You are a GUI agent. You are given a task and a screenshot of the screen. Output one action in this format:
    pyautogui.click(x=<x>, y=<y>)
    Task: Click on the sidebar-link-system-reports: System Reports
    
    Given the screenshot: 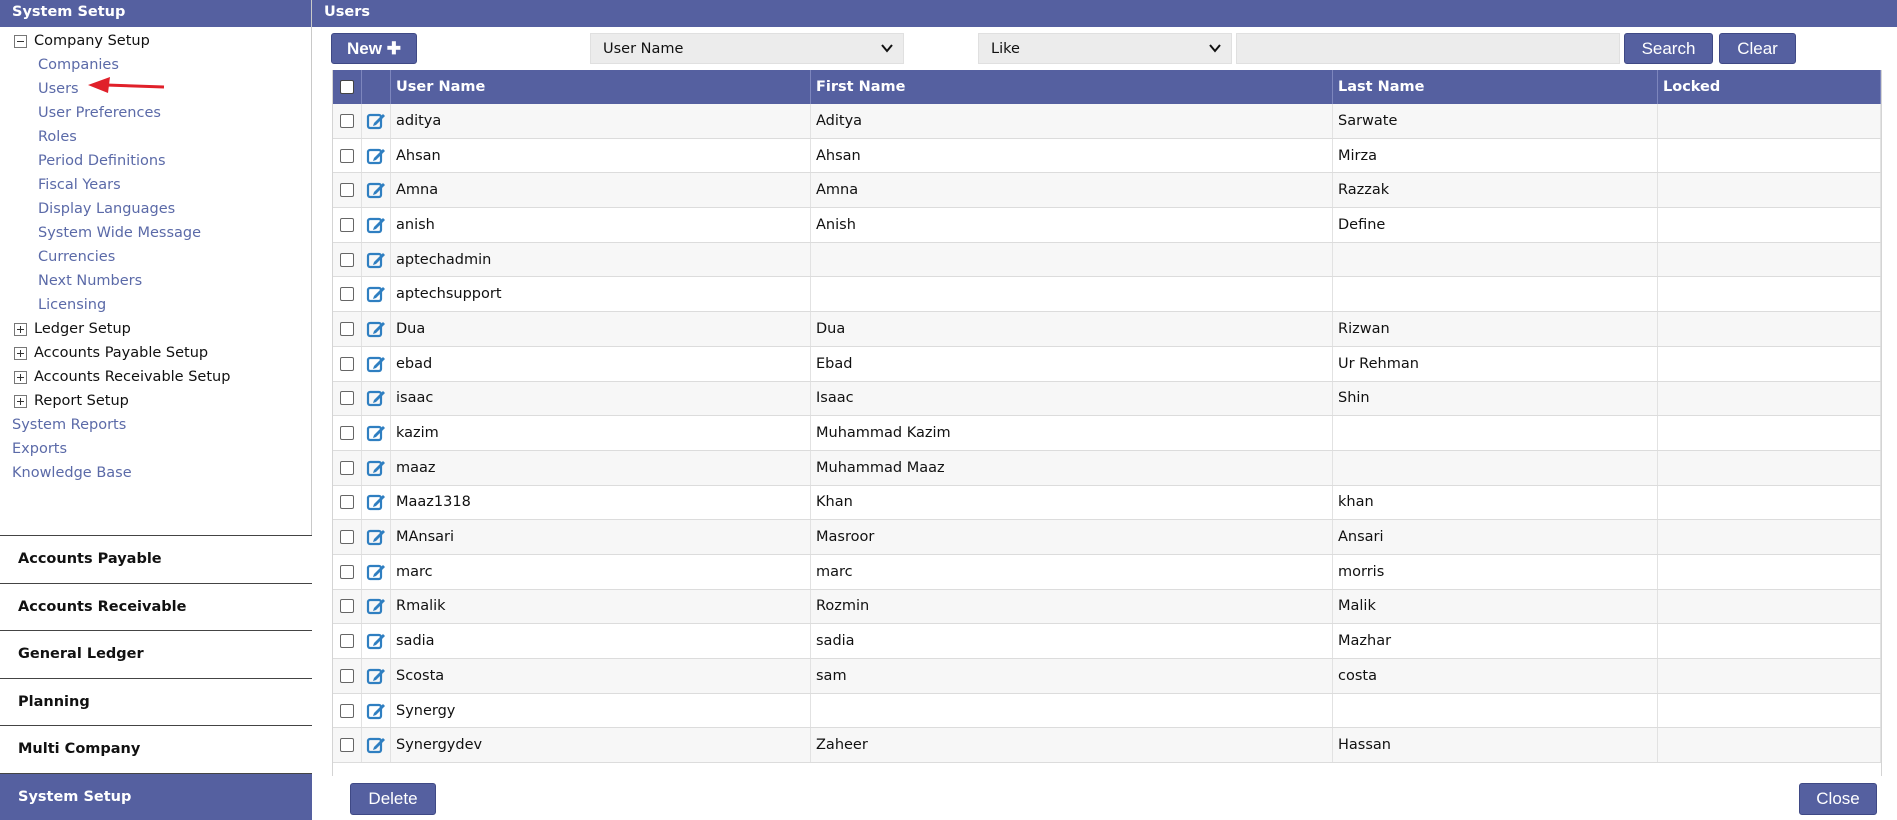 What is the action you would take?
    pyautogui.click(x=155, y=425)
    